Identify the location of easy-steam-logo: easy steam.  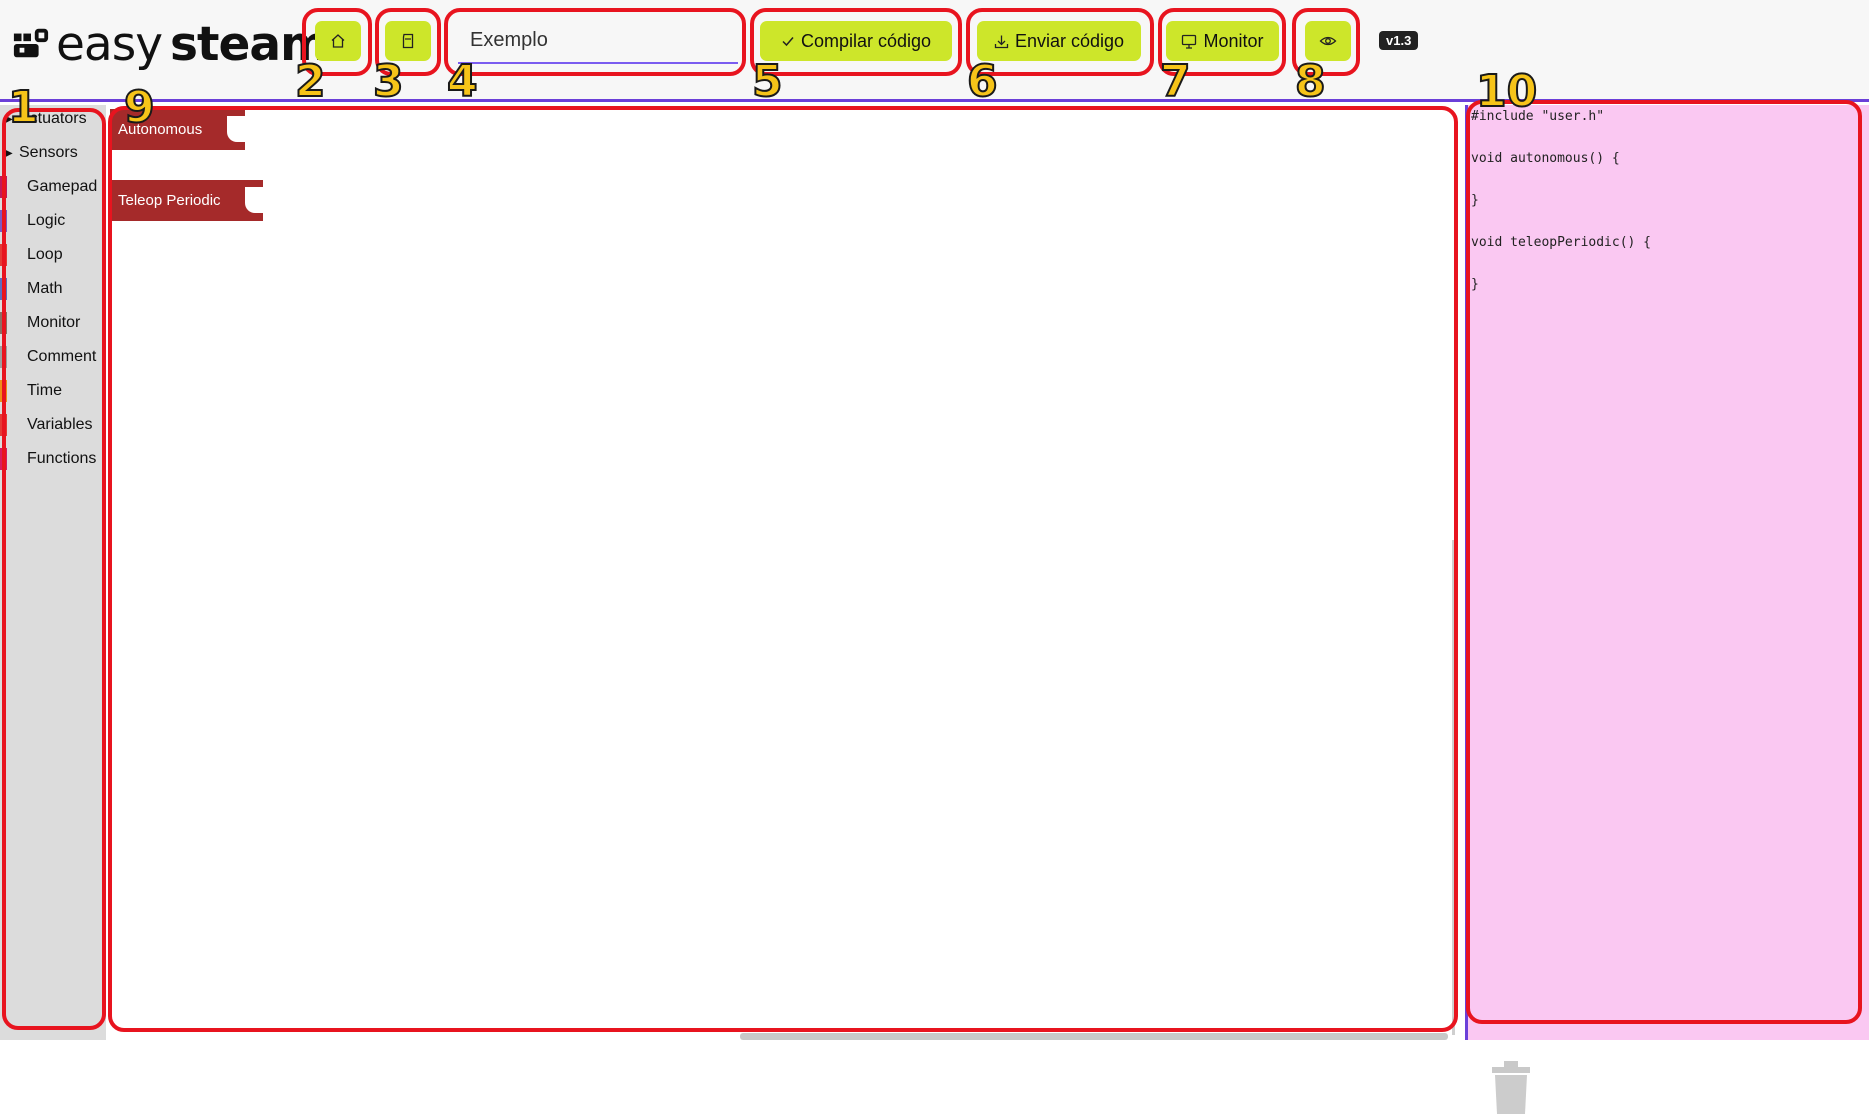
(170, 44).